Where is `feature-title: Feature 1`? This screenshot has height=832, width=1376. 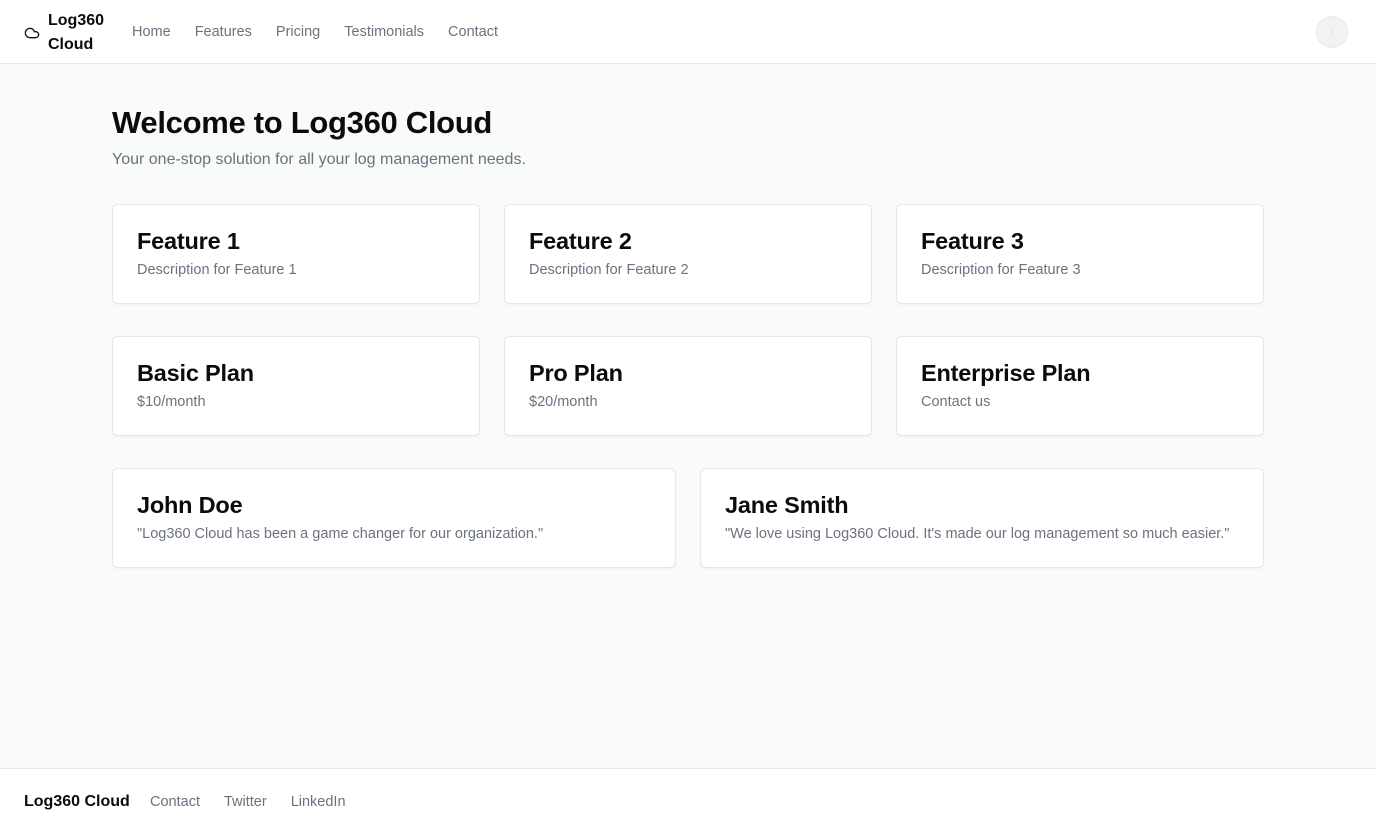
feature-title: Feature 1 is located at coordinates (188, 241).